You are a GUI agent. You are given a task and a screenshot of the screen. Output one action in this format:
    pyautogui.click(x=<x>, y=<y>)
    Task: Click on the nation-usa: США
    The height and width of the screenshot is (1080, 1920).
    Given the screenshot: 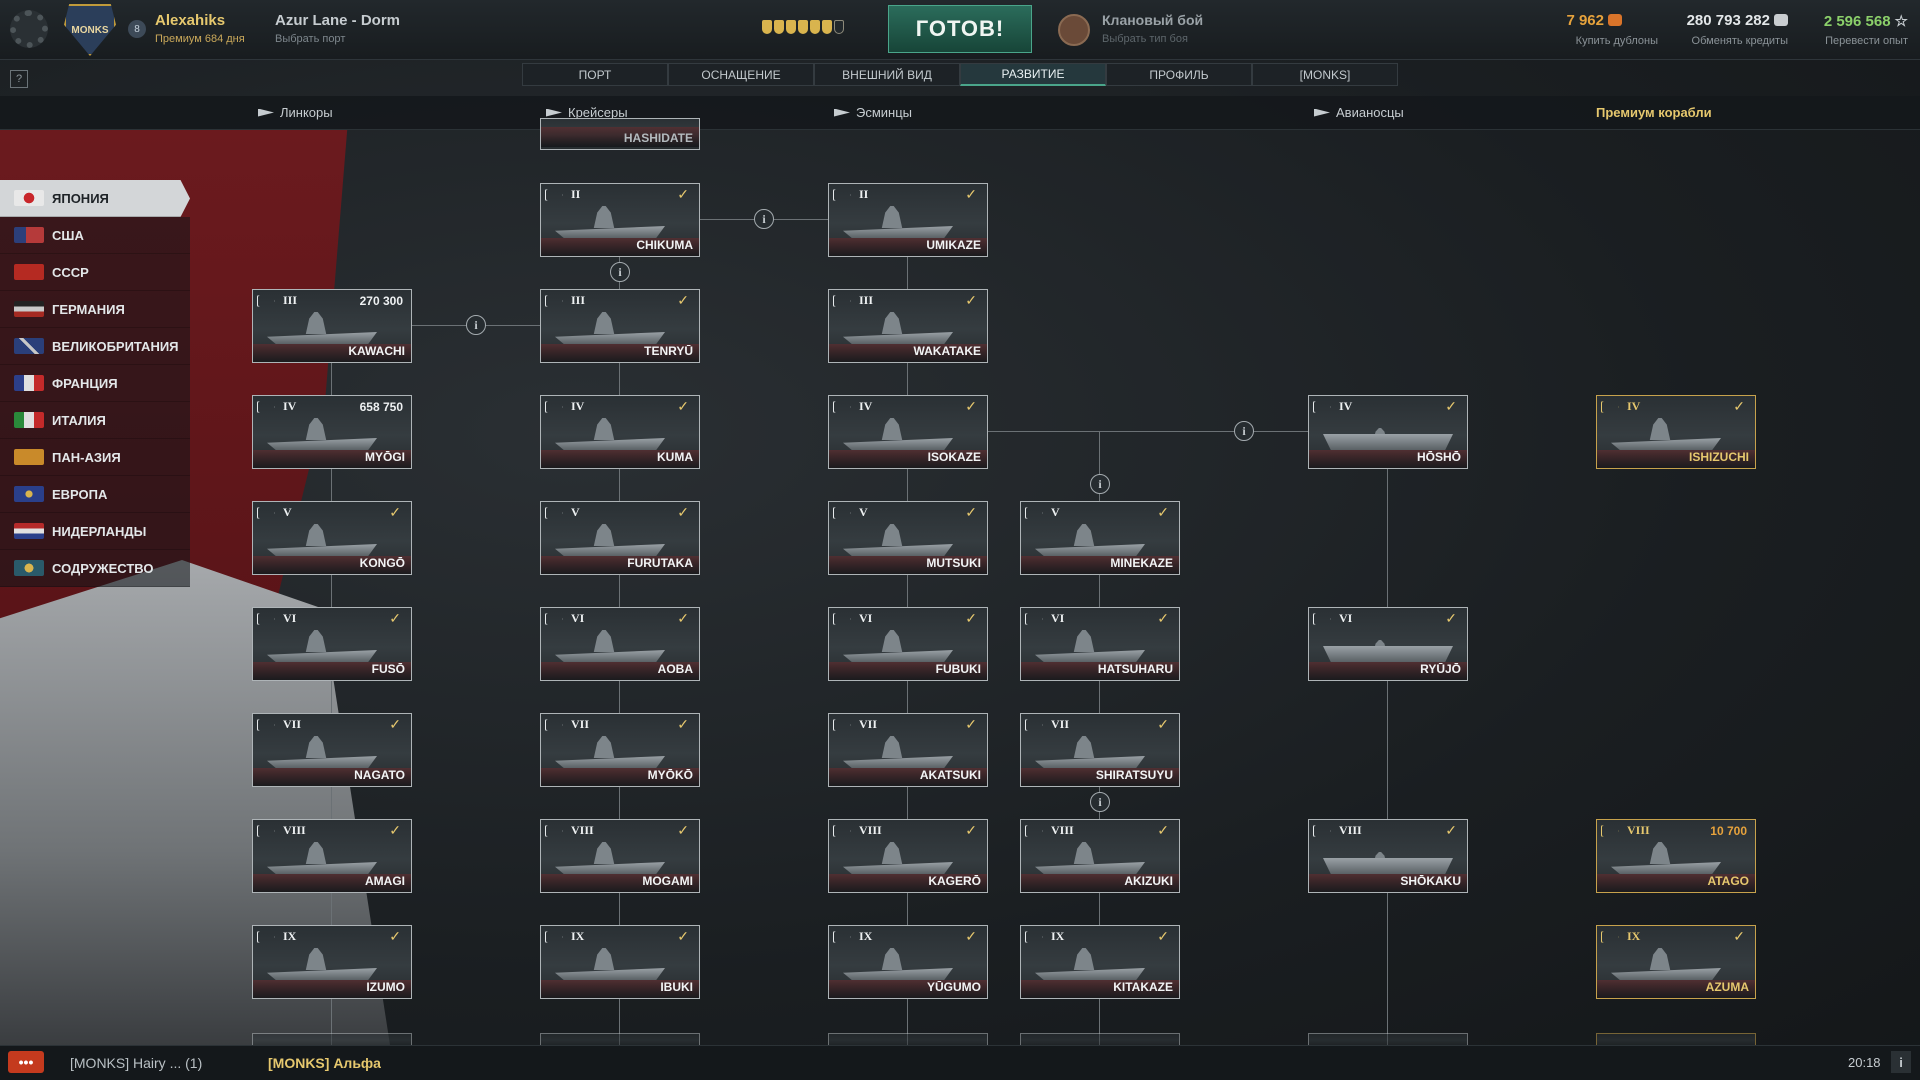 What is the action you would take?
    pyautogui.click(x=95, y=235)
    